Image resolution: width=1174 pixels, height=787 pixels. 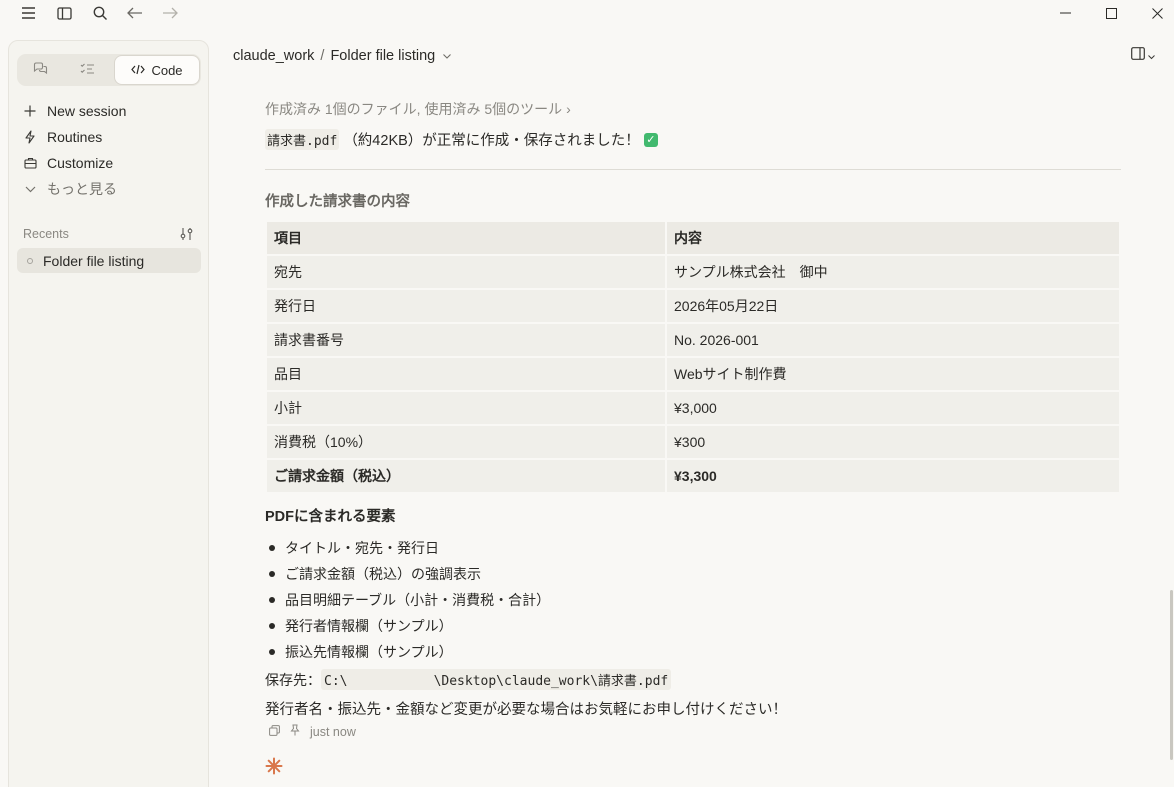 I want to click on table-header-cell: 項目, so click(x=466, y=238).